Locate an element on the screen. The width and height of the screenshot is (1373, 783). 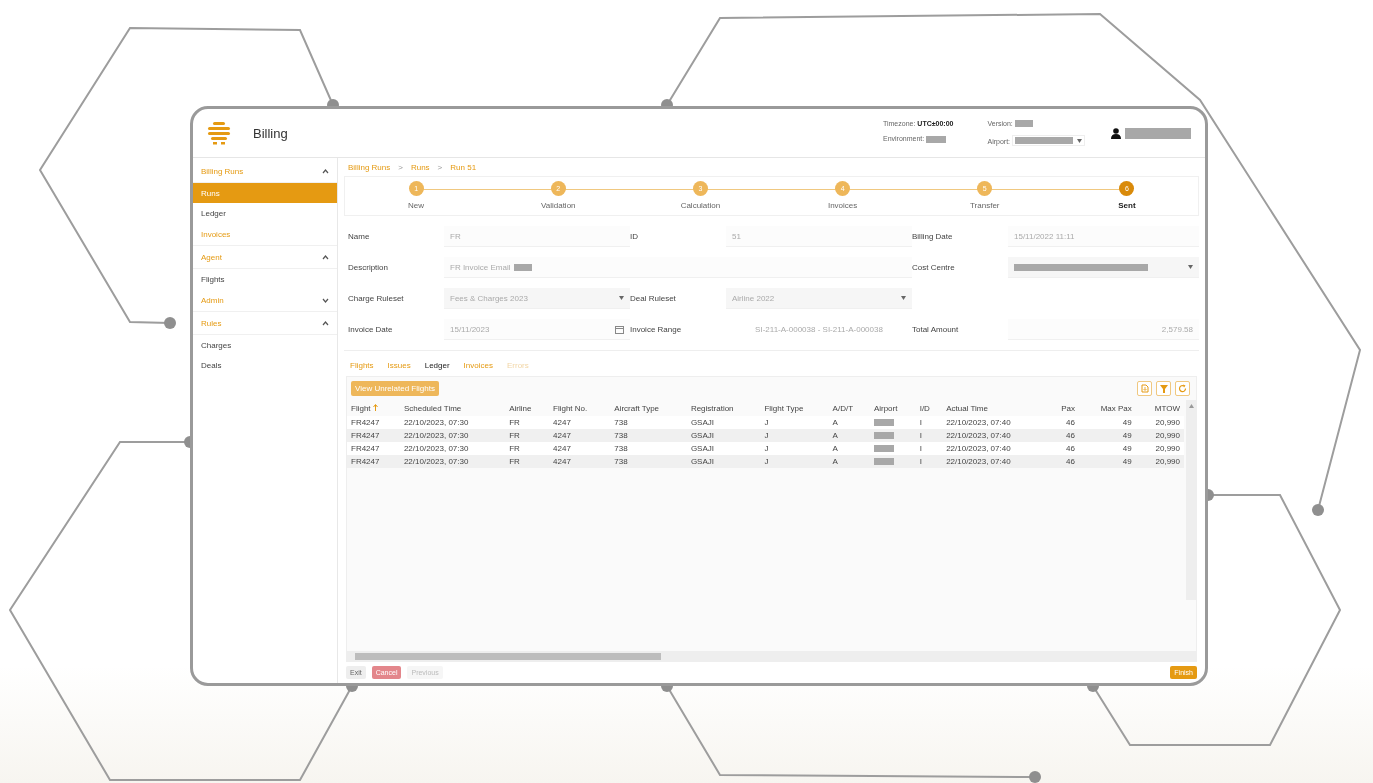
column-header: A/D/T is located at coordinates (849, 408).